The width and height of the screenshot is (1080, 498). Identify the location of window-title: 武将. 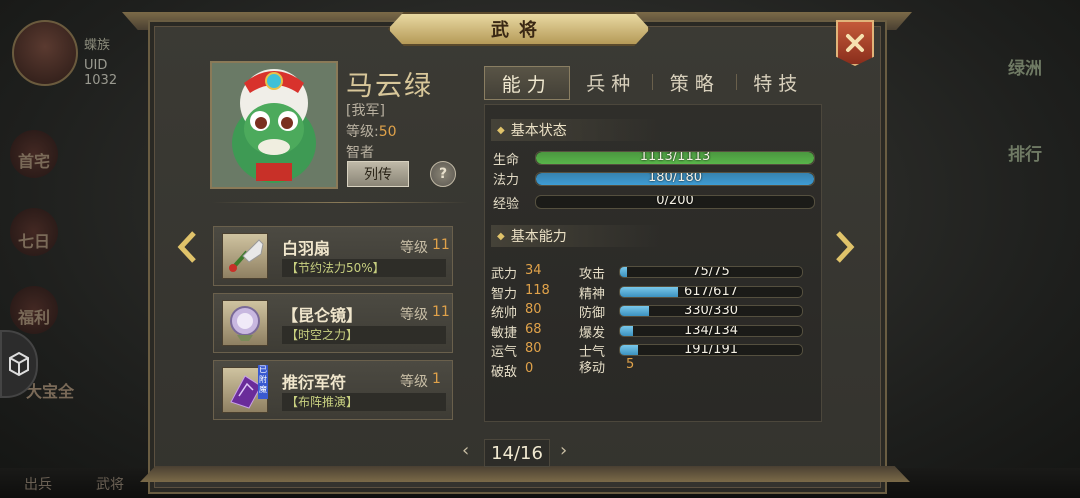
(519, 30).